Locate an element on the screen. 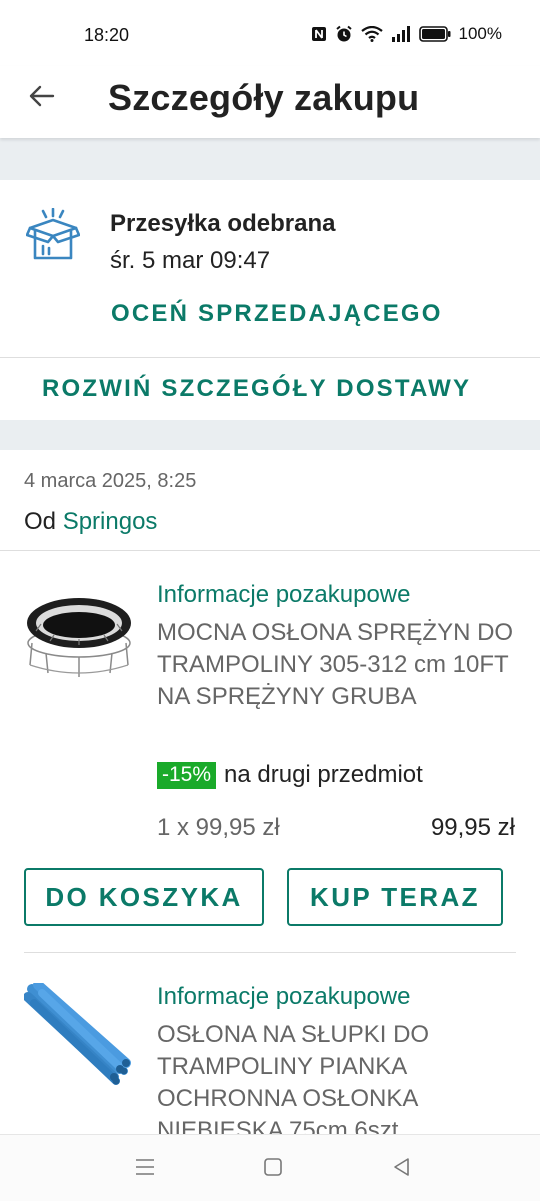 This screenshot has width=540, height=1201. delivery-details-row: ROZWIŃ SZCZEGÓŁY DOSTAWY is located at coordinates (270, 389).